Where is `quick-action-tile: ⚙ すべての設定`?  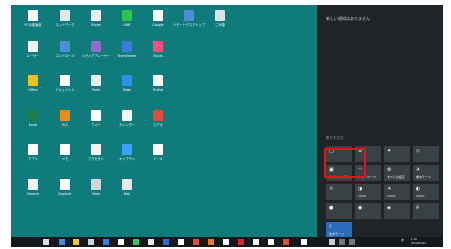 quick-action-tile: ⚙ すべての設定 is located at coordinates (397, 173).